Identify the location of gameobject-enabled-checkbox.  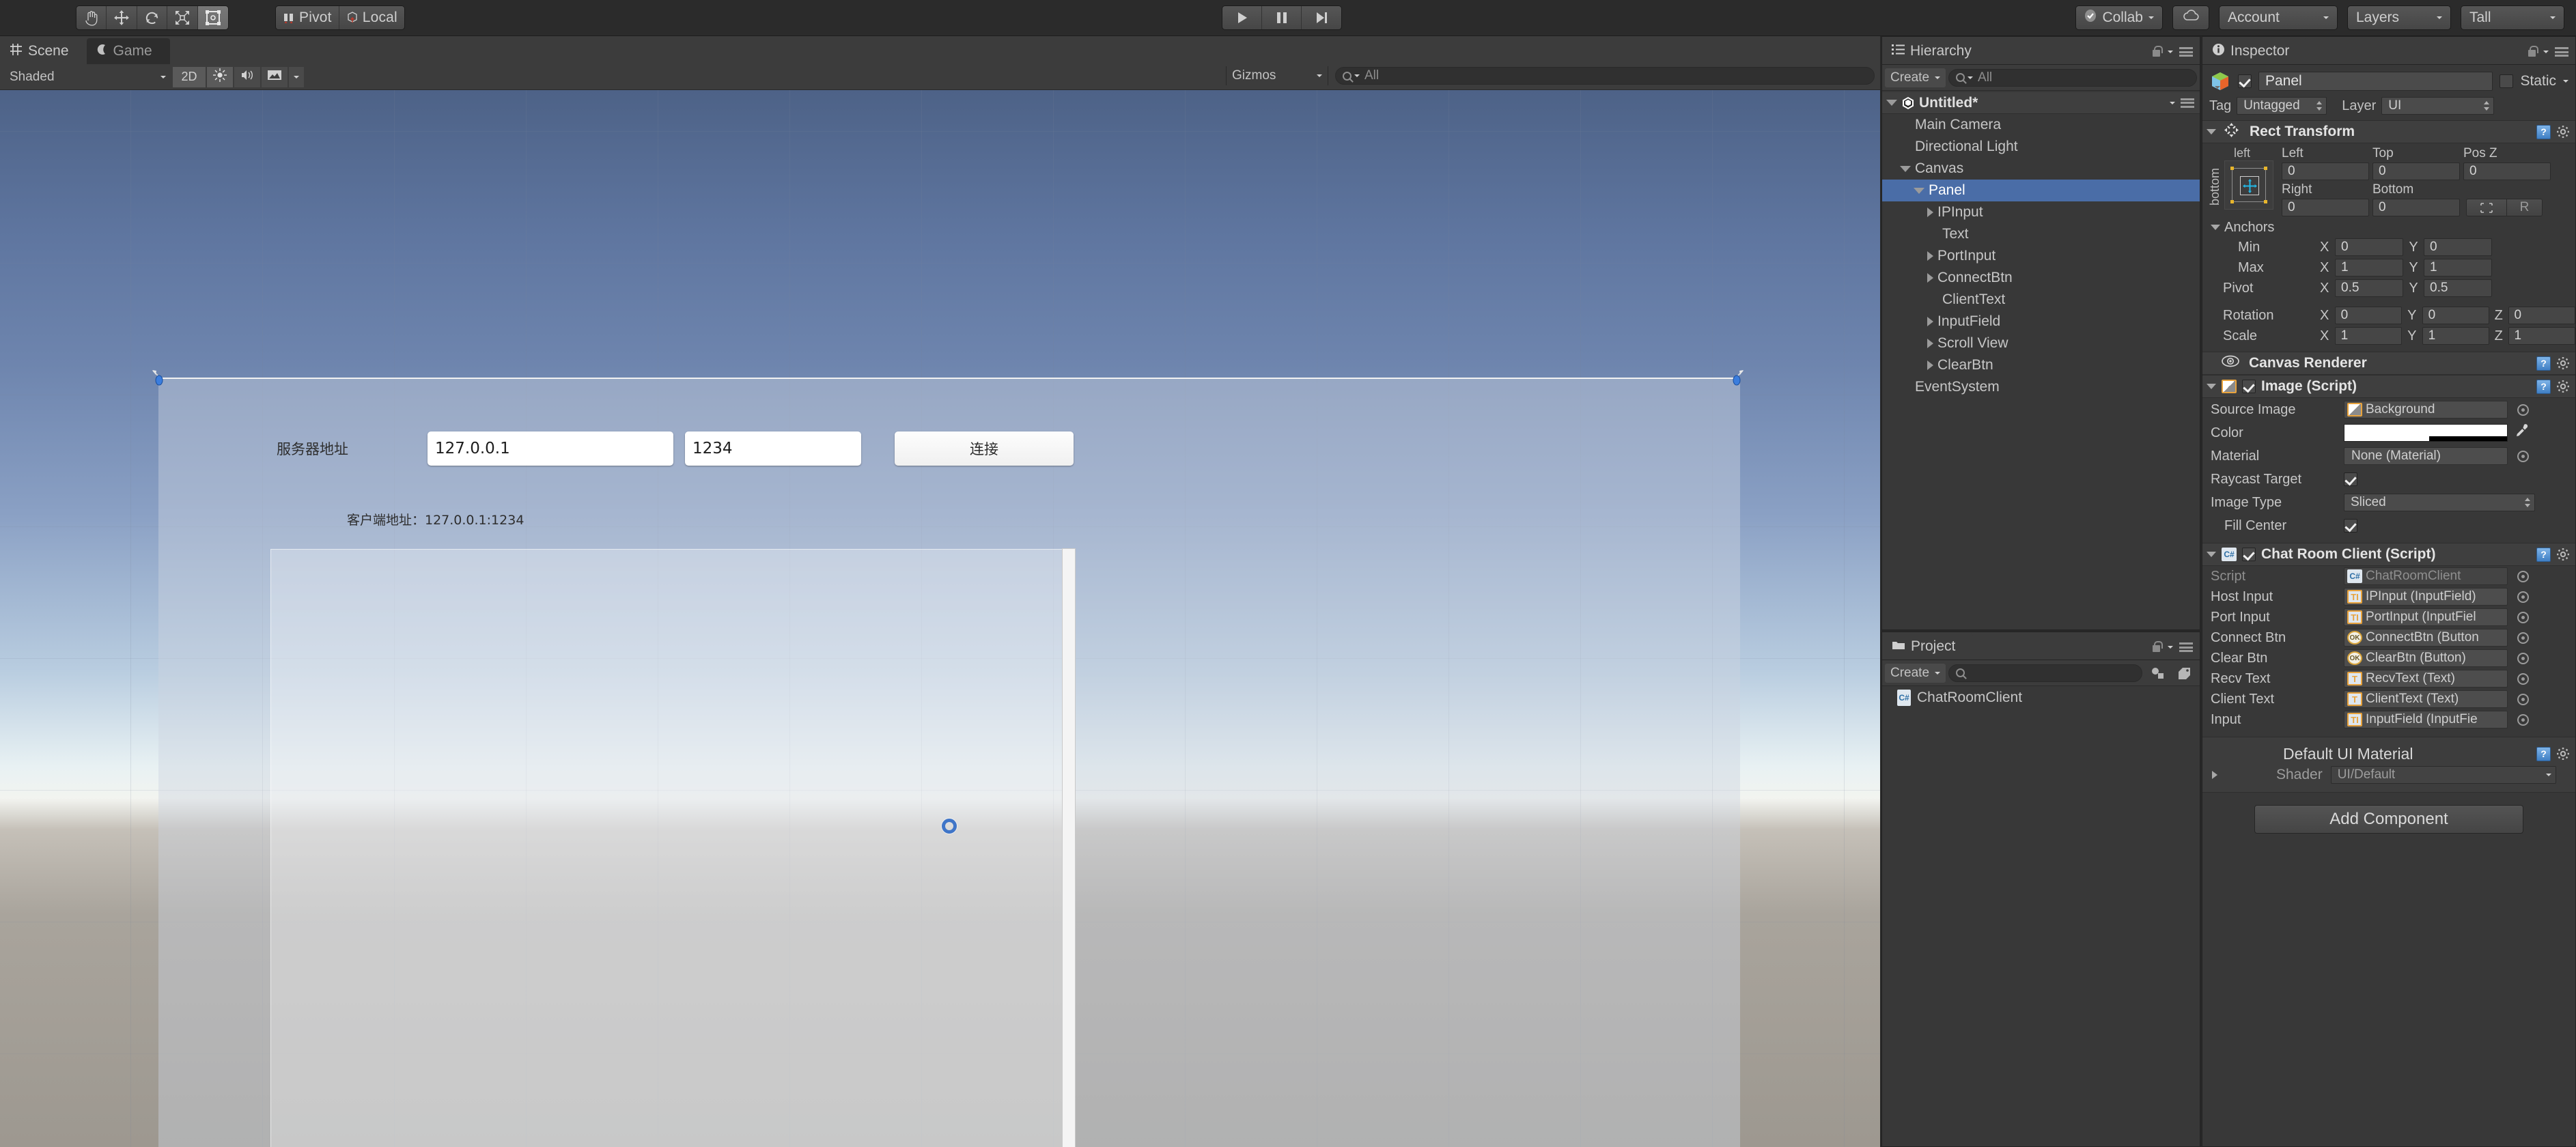
(2245, 81).